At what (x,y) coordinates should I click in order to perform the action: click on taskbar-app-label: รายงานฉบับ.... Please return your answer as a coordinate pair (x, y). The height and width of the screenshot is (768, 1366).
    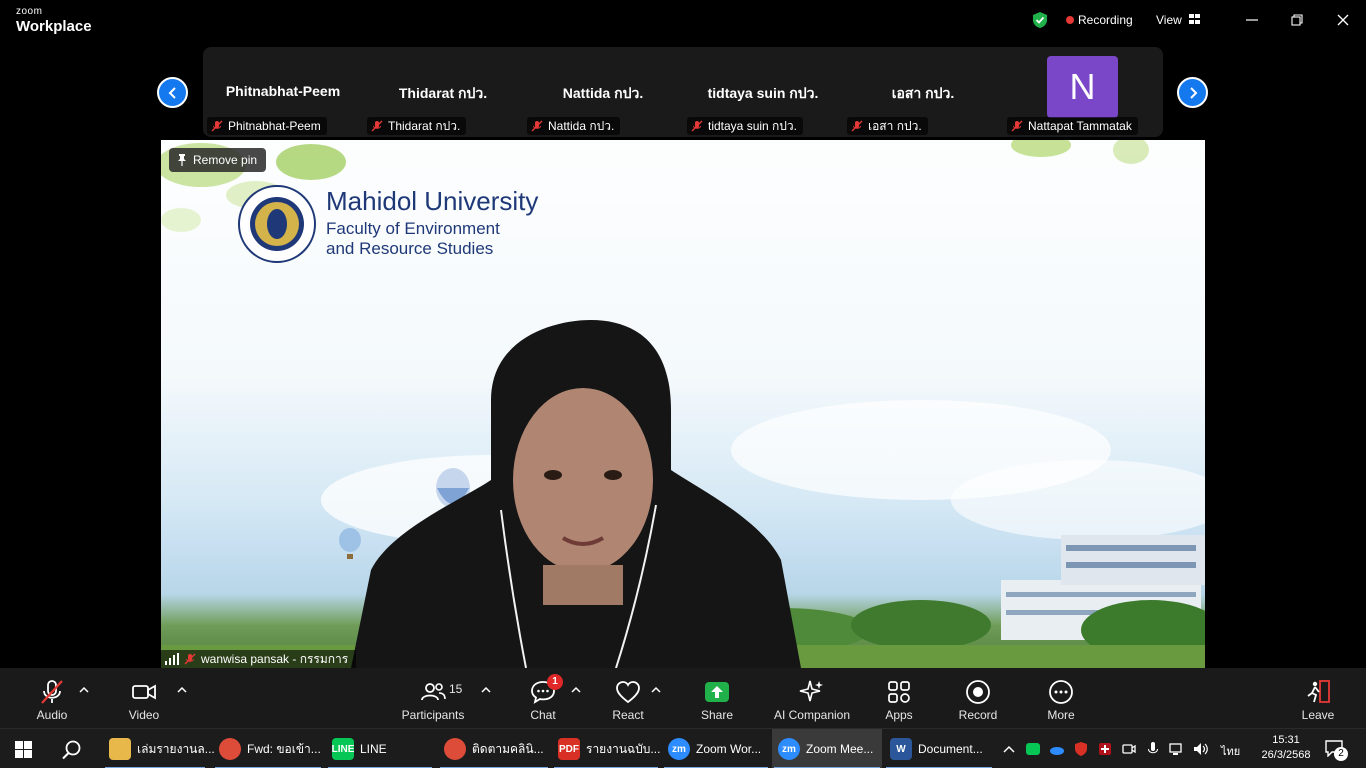
    Looking at the image, I should click on (623, 748).